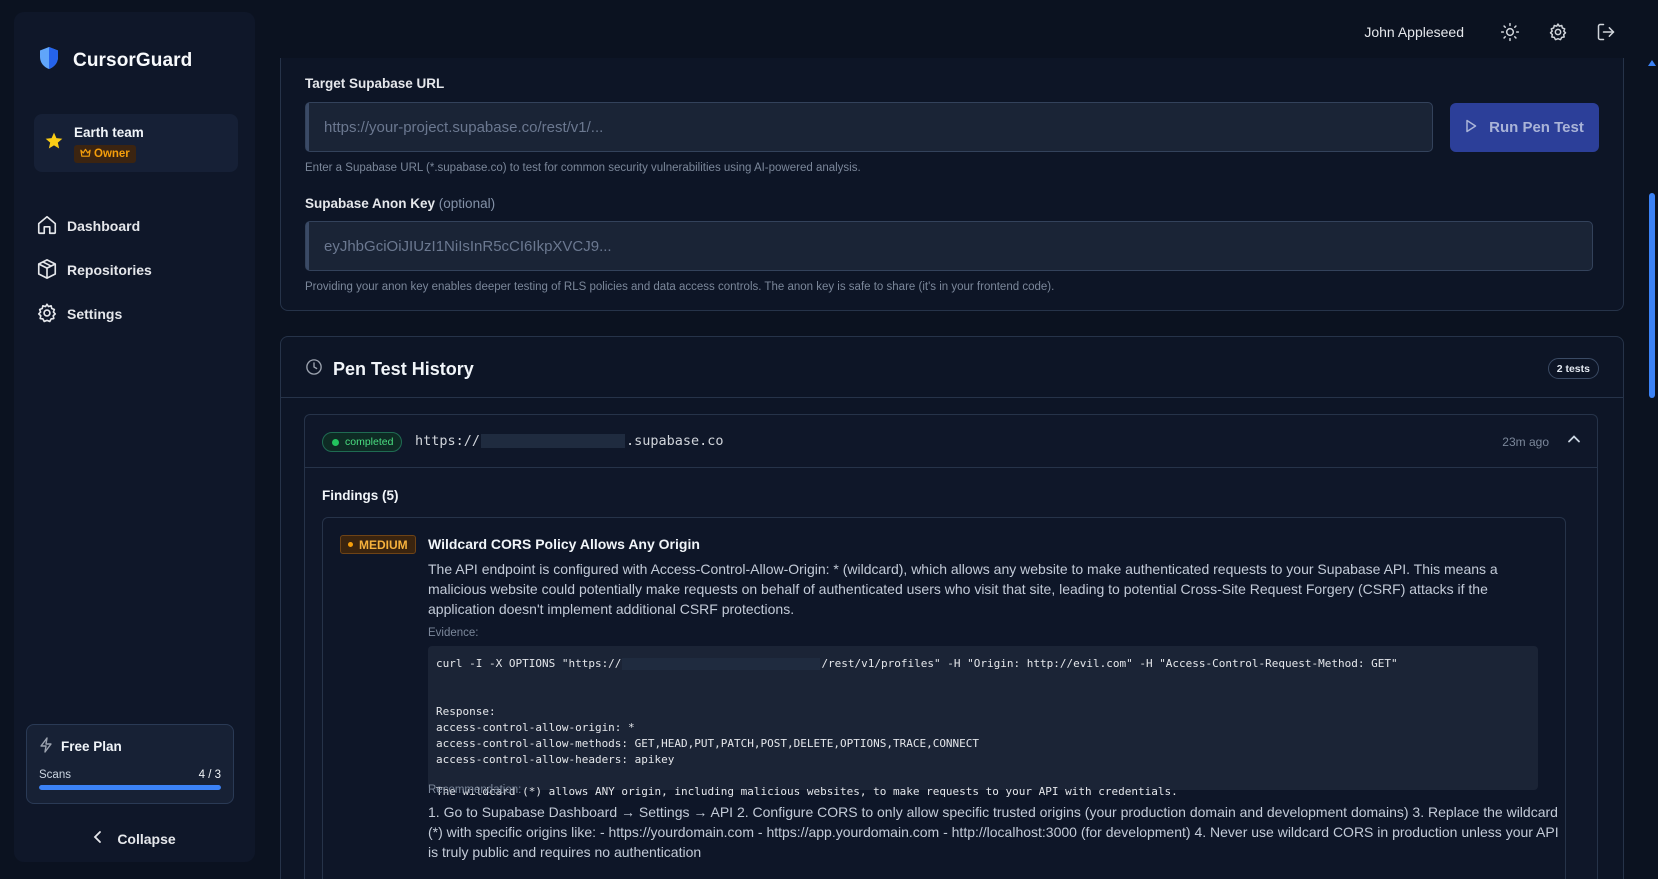  What do you see at coordinates (112, 154) in the screenshot?
I see `role-label: Owner` at bounding box center [112, 154].